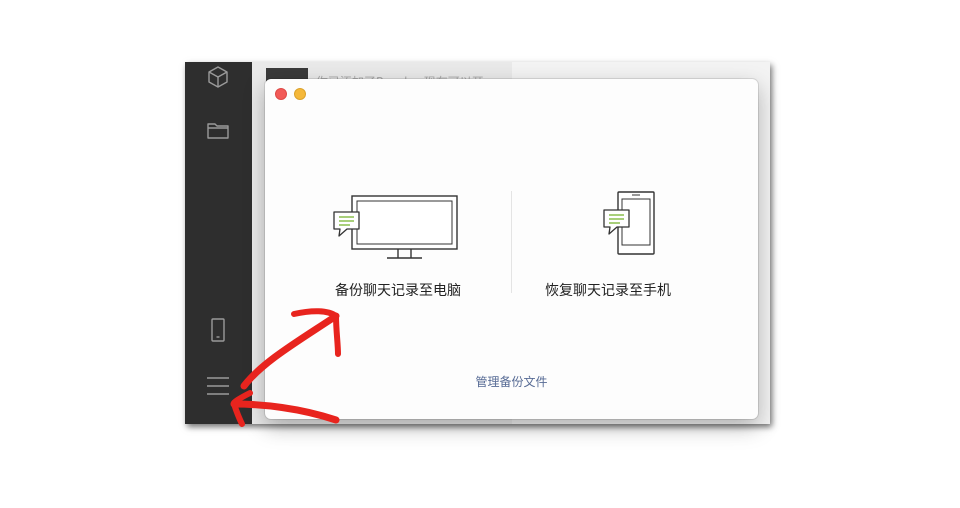 The height and width of the screenshot is (508, 960). What do you see at coordinates (218, 131) in the screenshot?
I see `folder-icon` at bounding box center [218, 131].